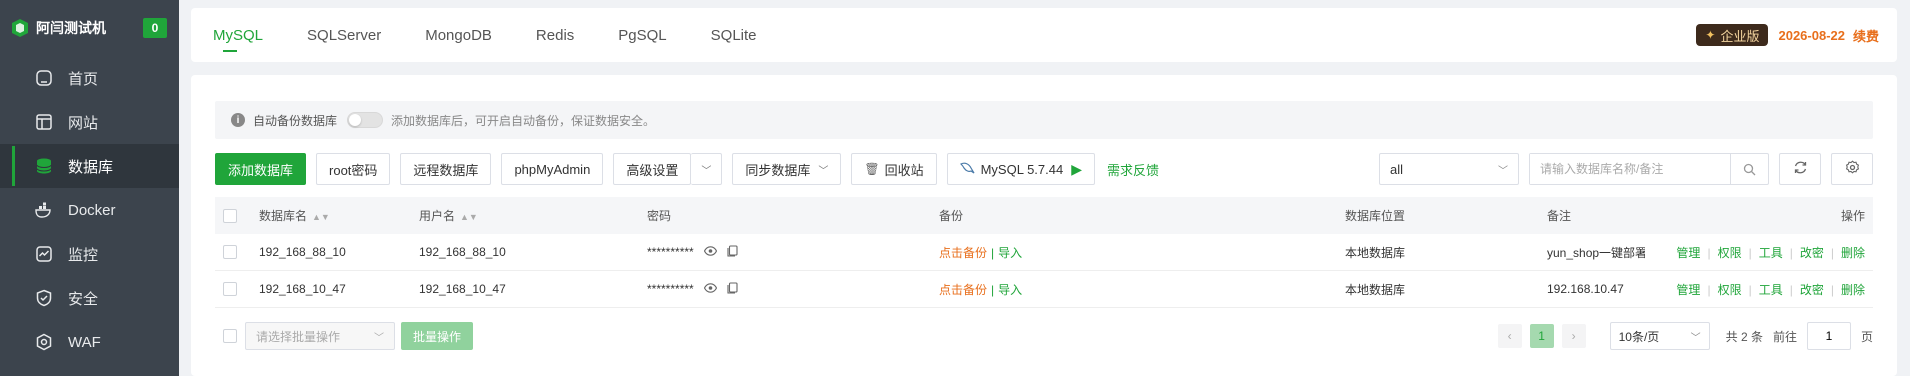  What do you see at coordinates (1133, 169) in the screenshot?
I see `feedback-link: 需求反馈` at bounding box center [1133, 169].